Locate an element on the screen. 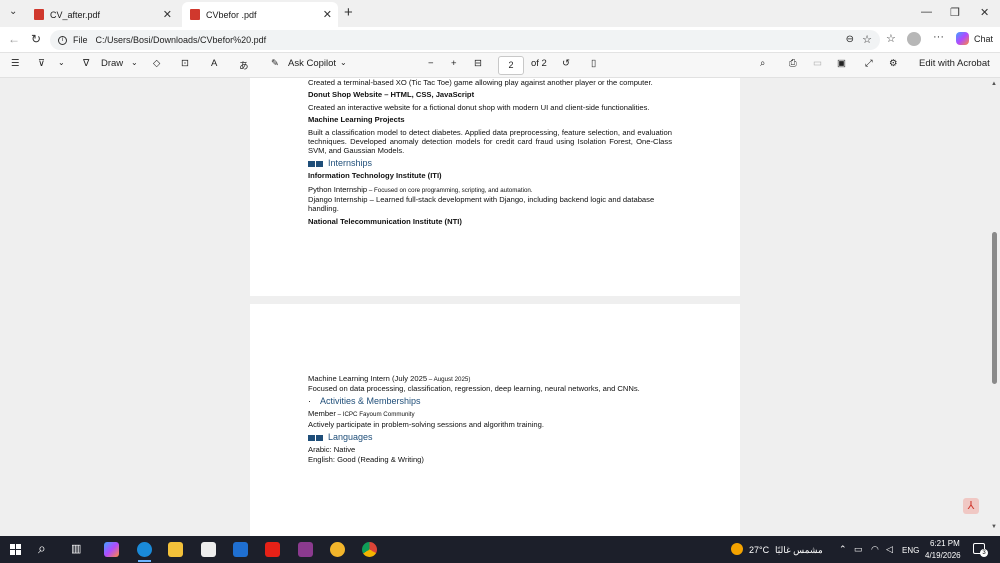 The image size is (1000, 563). python-internship-main: Python Internship is located at coordinates (338, 189).